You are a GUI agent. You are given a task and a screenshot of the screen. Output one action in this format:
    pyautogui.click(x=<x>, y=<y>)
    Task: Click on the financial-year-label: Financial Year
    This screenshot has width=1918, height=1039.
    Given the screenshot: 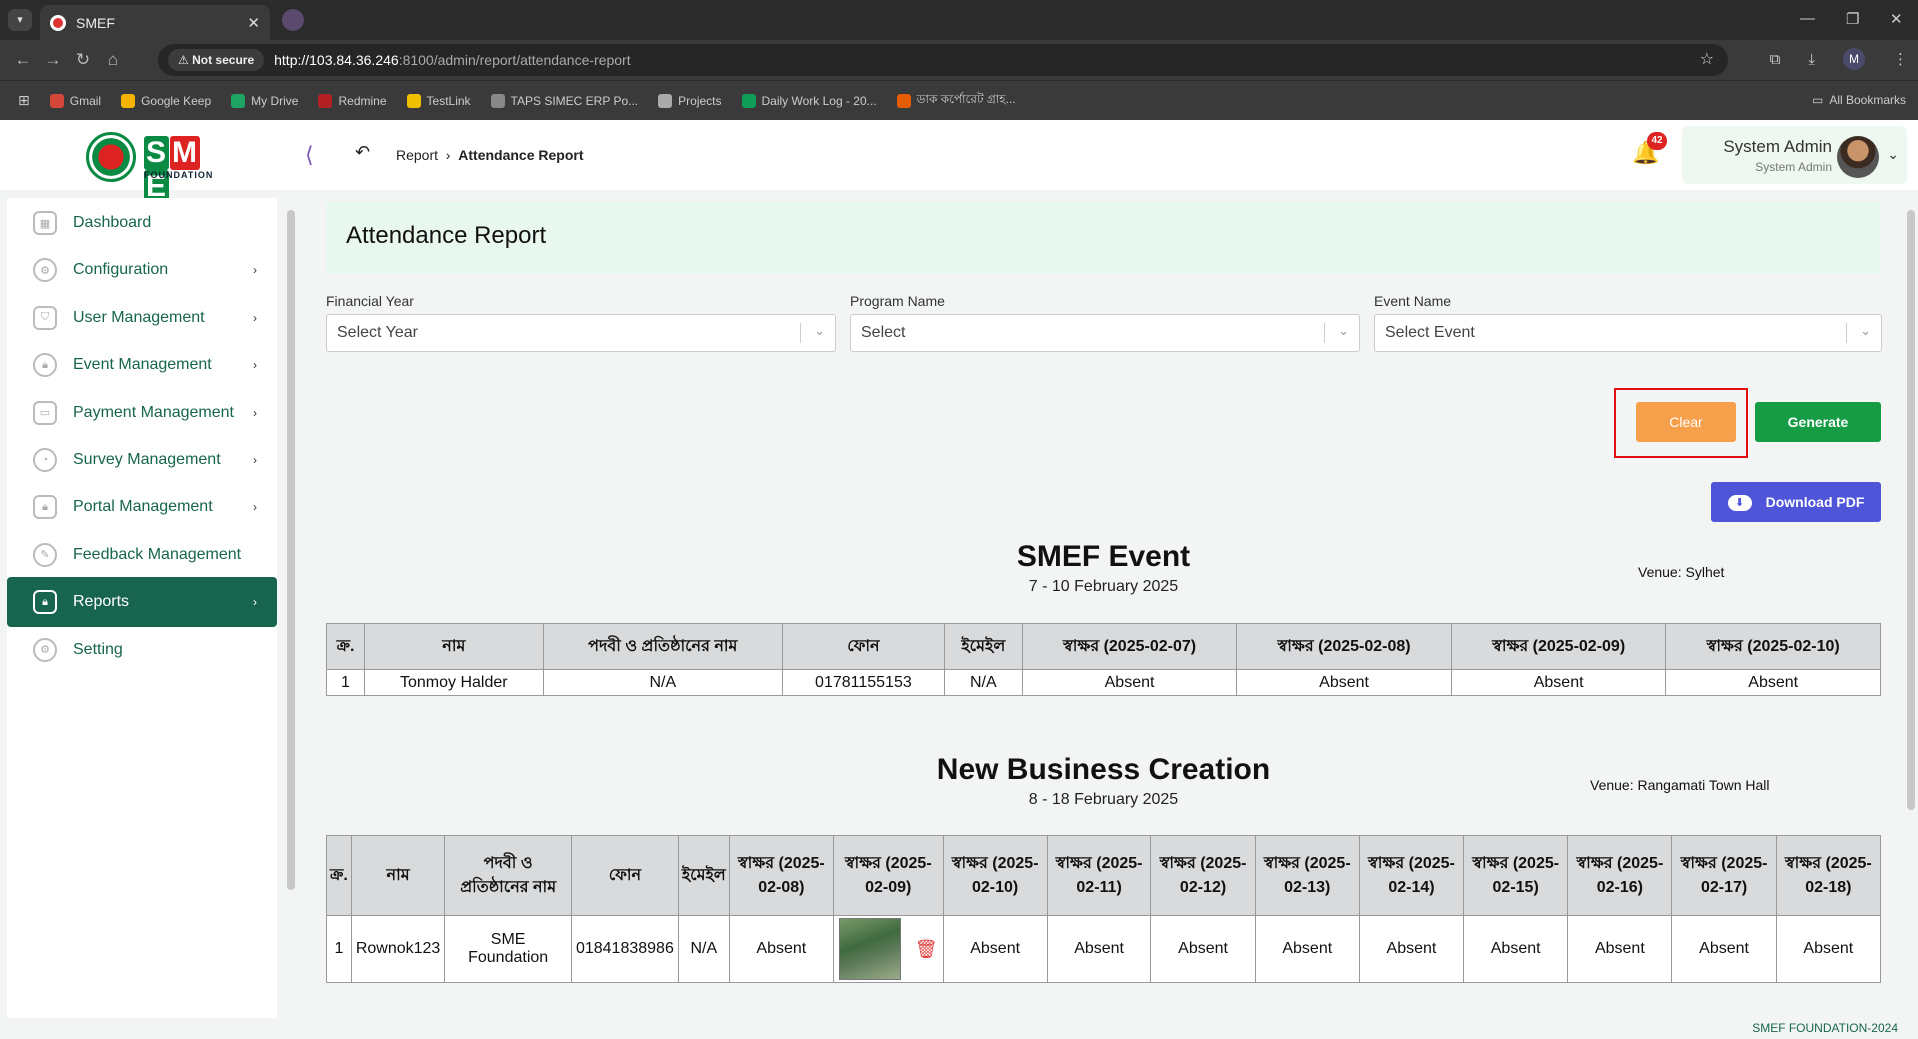 What is the action you would take?
    pyautogui.click(x=370, y=301)
    